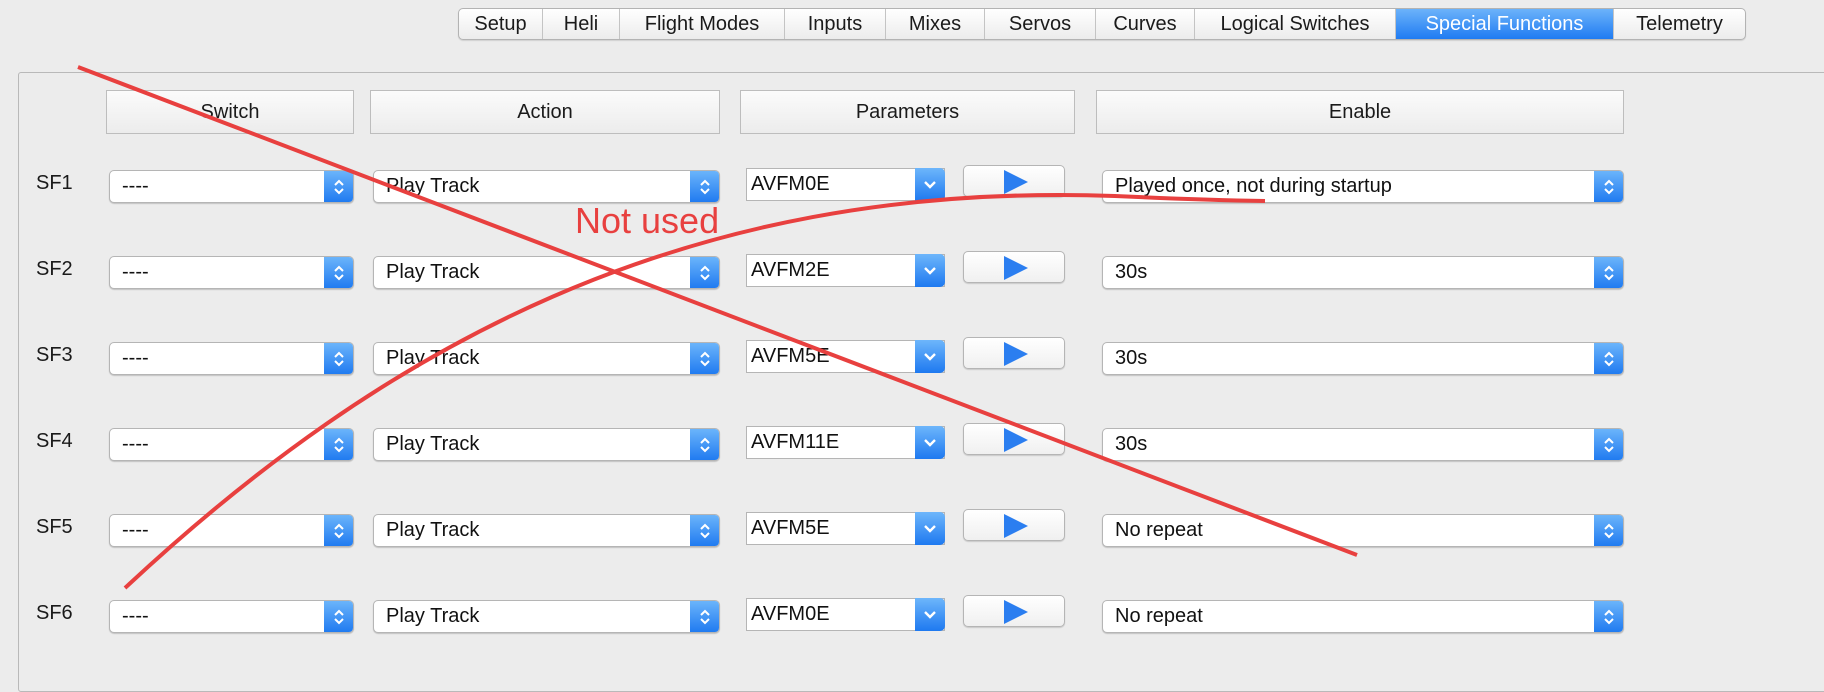 This screenshot has width=1824, height=692. Describe the element at coordinates (1360, 112) in the screenshot. I see `column-header-enable: Enable` at that location.